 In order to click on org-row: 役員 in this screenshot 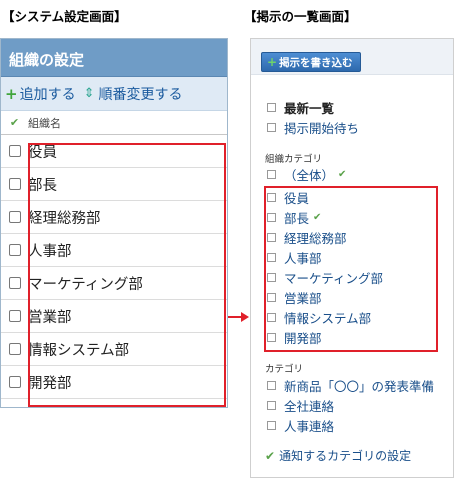, I will do `click(114, 151)`.